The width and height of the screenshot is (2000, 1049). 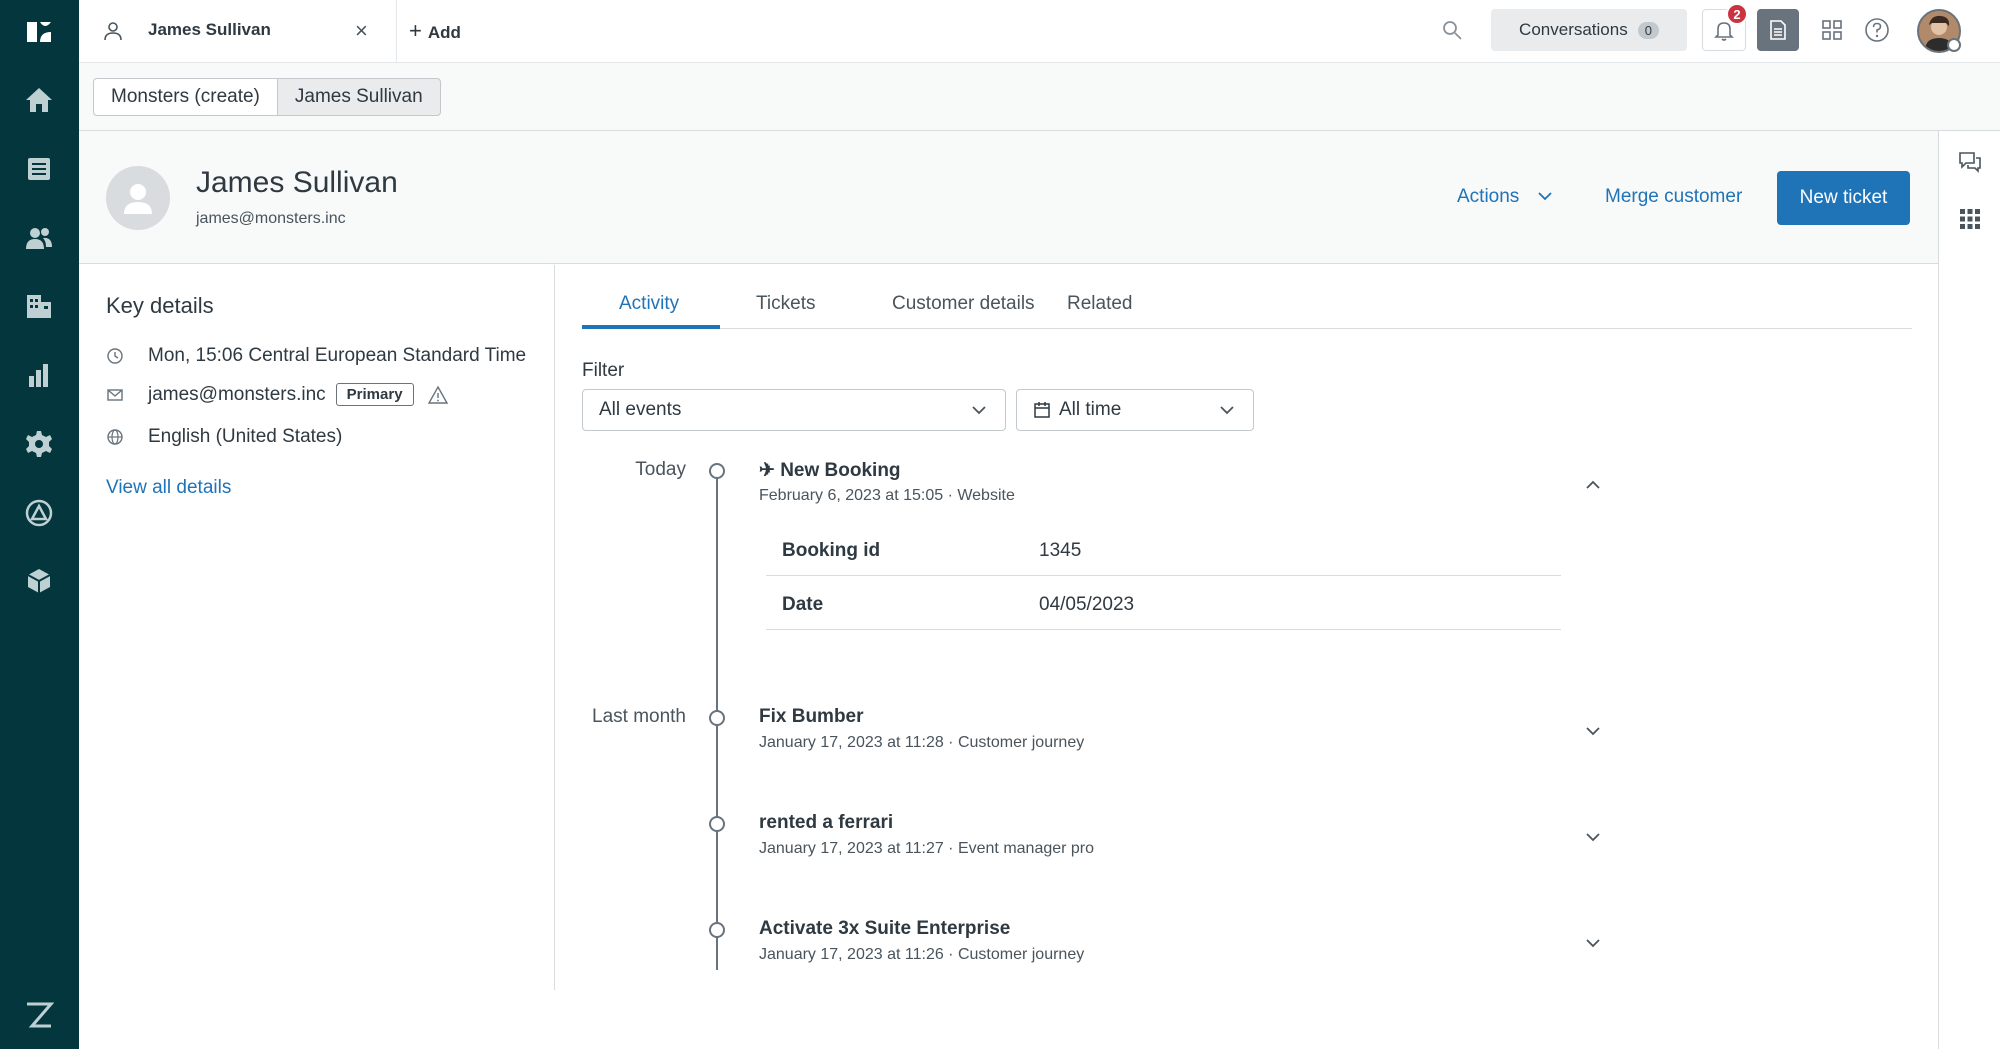 I want to click on reporting-icon, so click(x=39, y=375).